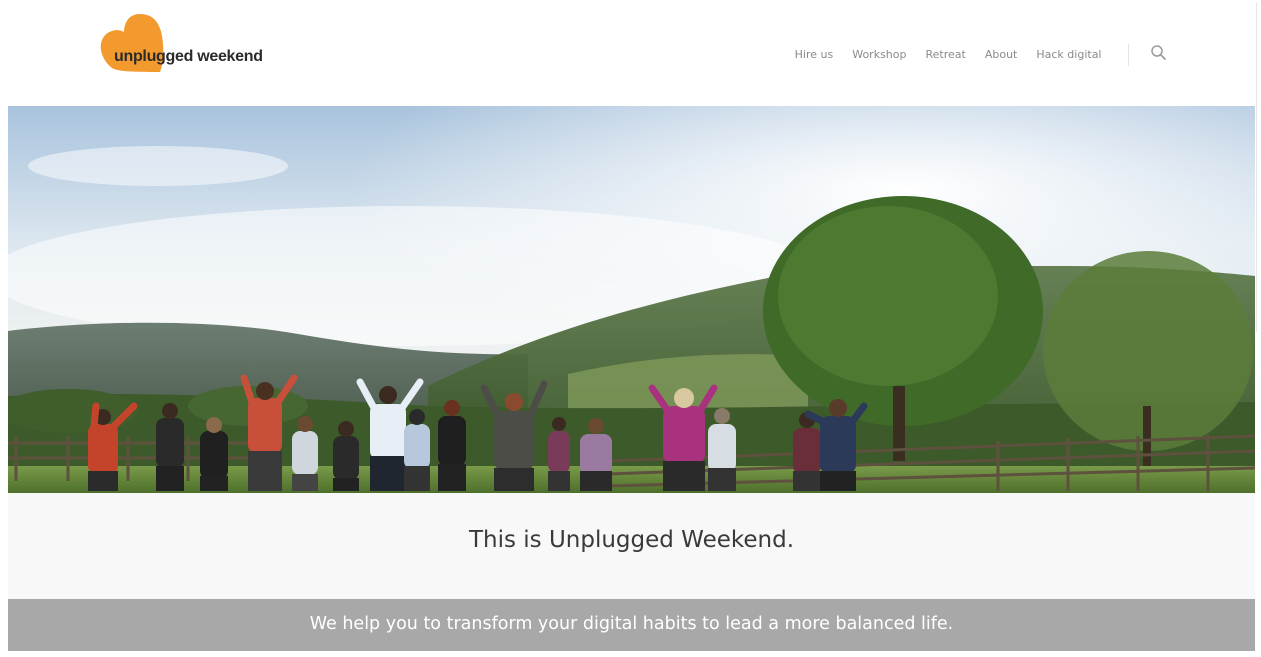  What do you see at coordinates (631, 540) in the screenshot?
I see `intro-title: This is Unplugged Weekend.` at bounding box center [631, 540].